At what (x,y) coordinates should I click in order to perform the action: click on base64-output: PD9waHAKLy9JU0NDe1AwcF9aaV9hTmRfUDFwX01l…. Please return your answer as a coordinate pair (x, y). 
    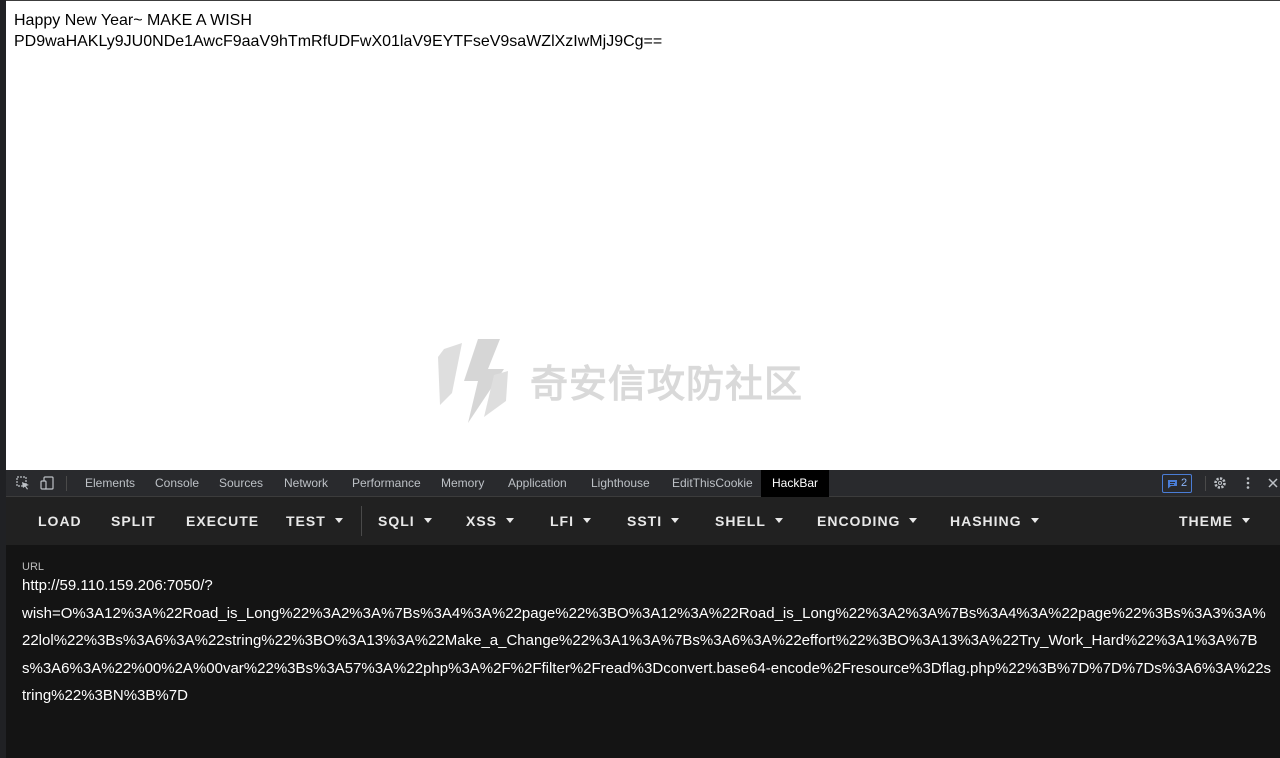
    Looking at the image, I should click on (338, 41).